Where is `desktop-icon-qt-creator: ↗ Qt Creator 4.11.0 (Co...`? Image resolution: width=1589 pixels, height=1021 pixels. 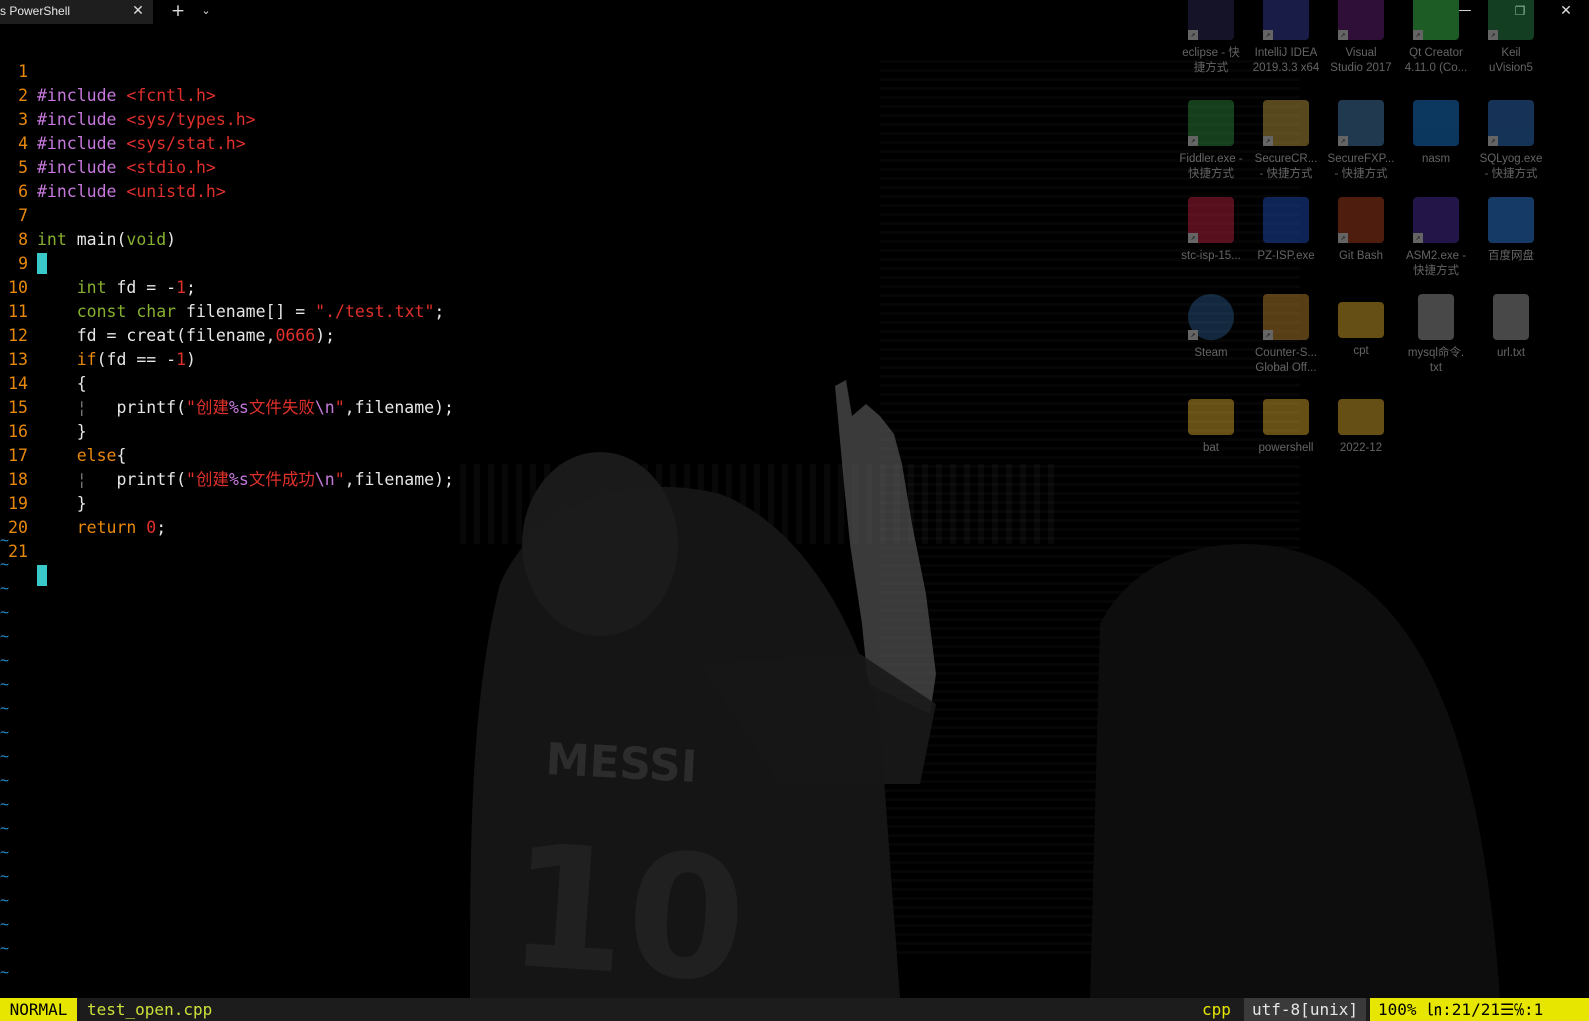 desktop-icon-qt-creator: ↗ Qt Creator 4.11.0 (Co... is located at coordinates (1436, 38).